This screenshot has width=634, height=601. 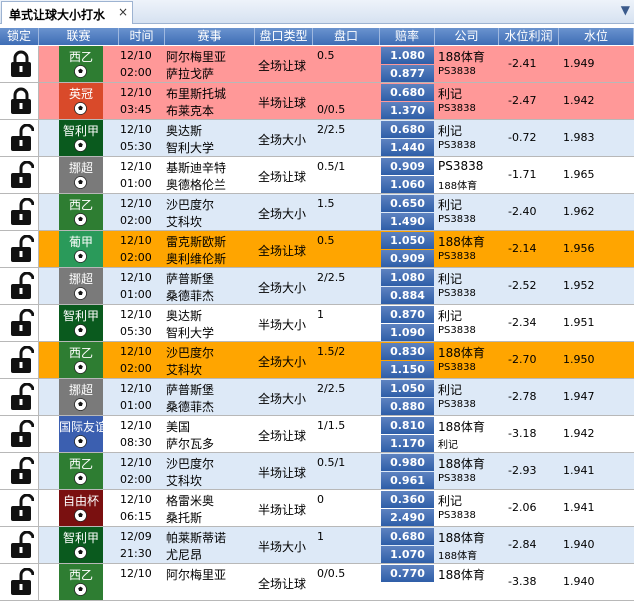 What do you see at coordinates (67, 12) in the screenshot?
I see `tab-odds-arbitrage: 单式让球大小打水 ×` at bounding box center [67, 12].